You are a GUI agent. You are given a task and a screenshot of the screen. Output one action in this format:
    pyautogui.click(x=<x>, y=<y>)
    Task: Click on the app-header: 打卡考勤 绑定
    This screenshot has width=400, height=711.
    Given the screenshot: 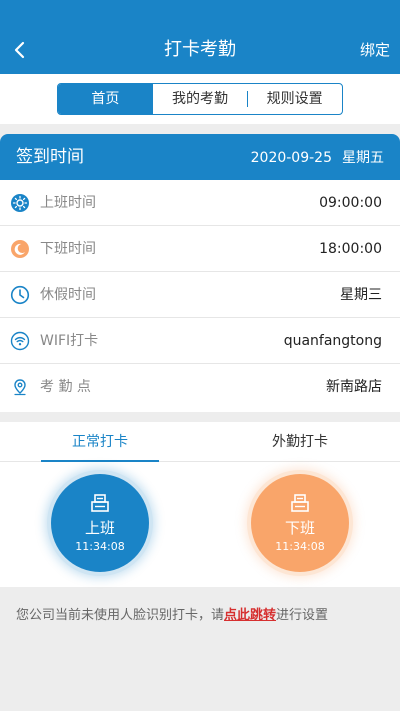 What is the action you would take?
    pyautogui.click(x=200, y=37)
    